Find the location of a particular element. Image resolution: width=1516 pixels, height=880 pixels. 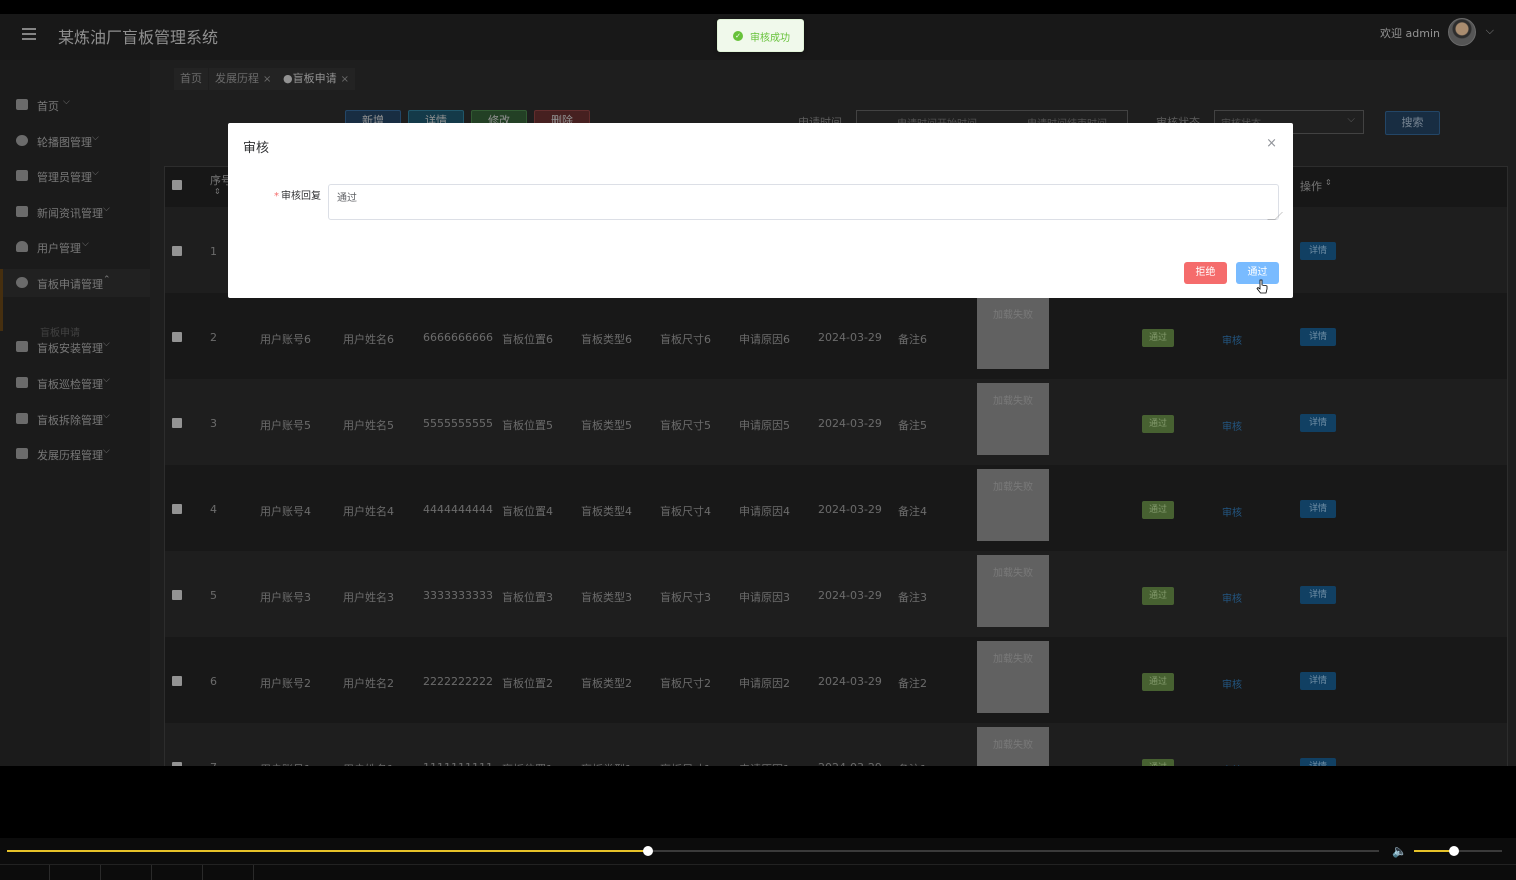

toast-message: 审核成功 is located at coordinates (770, 38).